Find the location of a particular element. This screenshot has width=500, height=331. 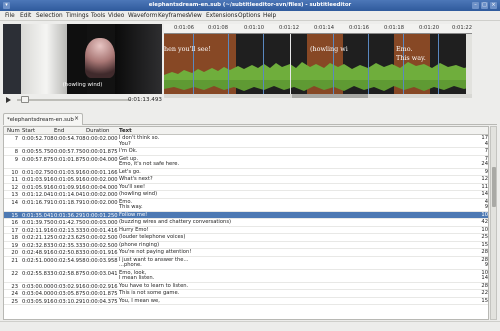

row-text: You'll see! is located at coordinates (132, 187).